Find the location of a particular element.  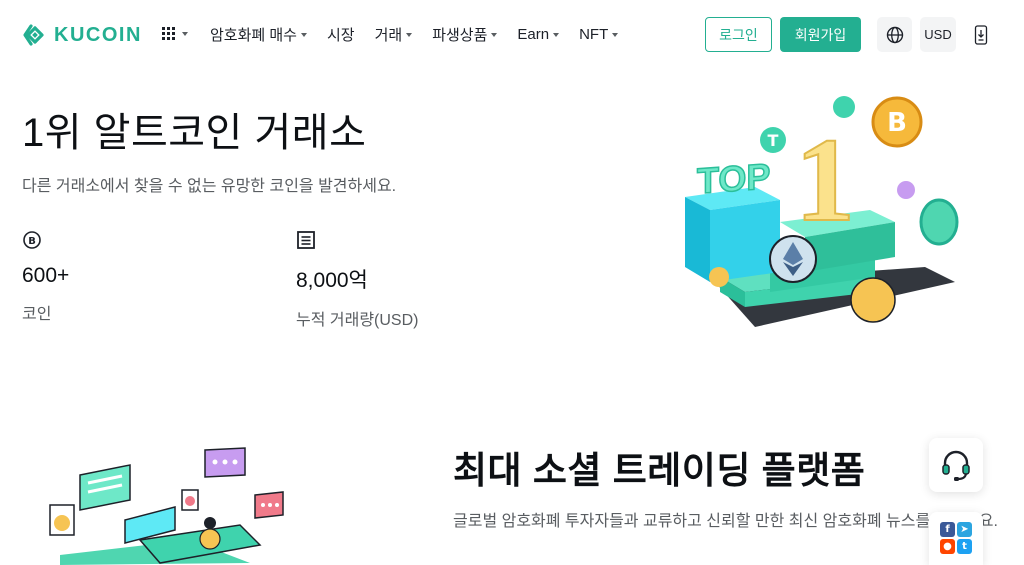

stat-label: 코인 is located at coordinates (37, 314).